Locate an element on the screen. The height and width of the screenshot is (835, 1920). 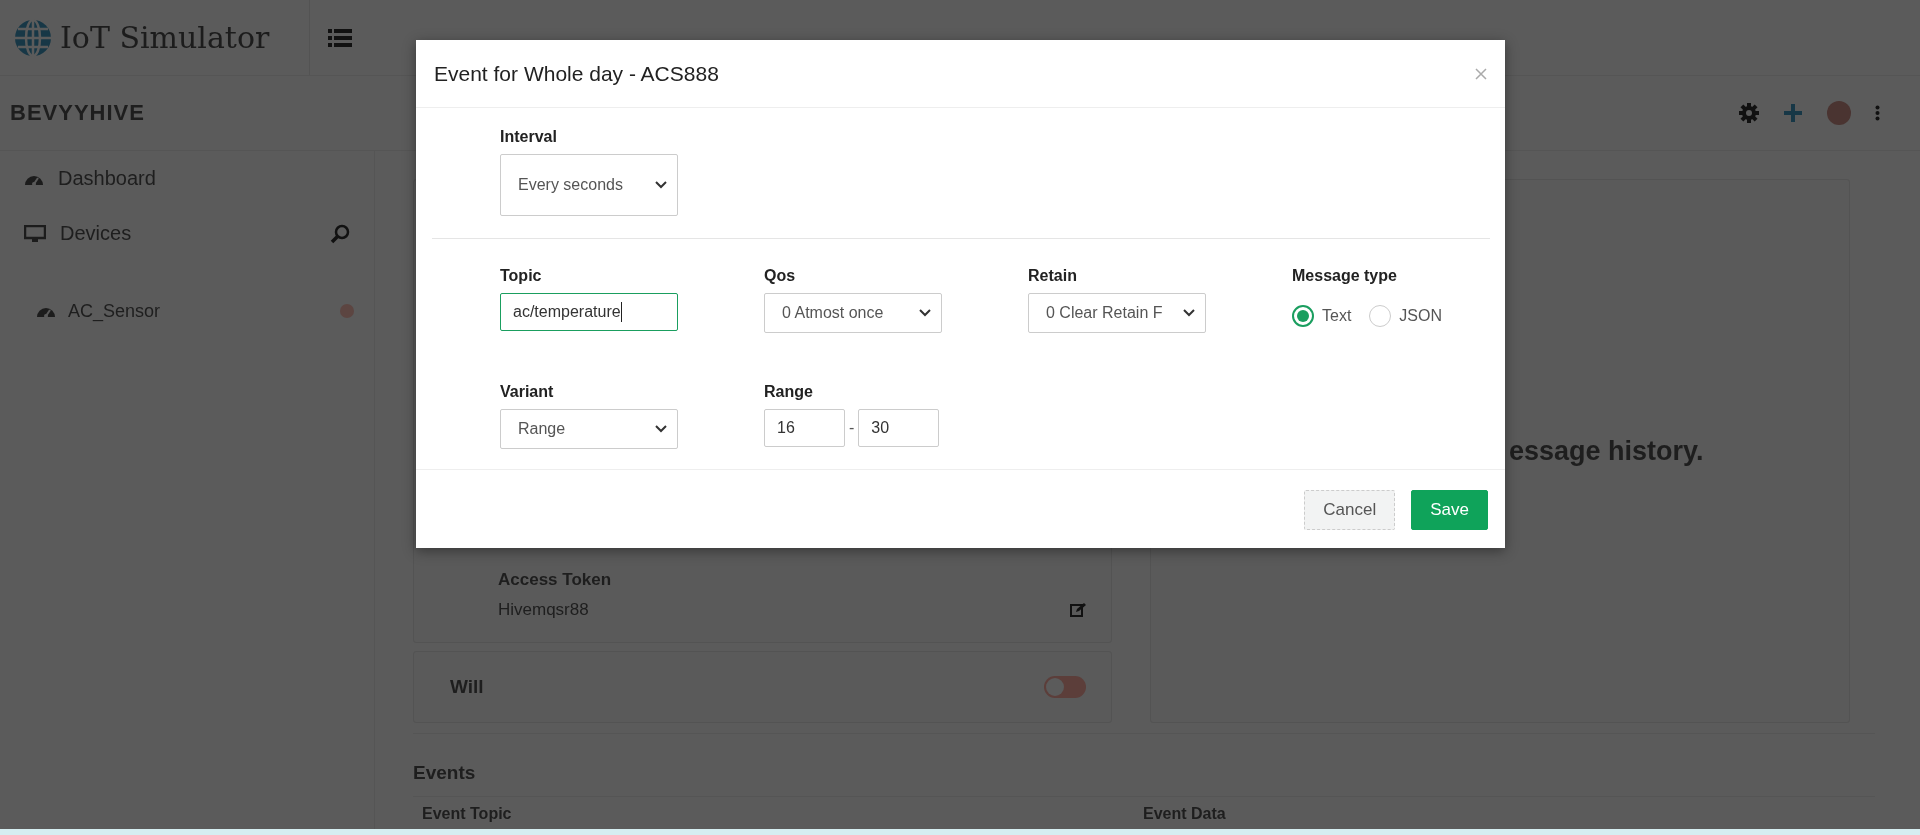
radio-option: Text is located at coordinates (1322, 316).